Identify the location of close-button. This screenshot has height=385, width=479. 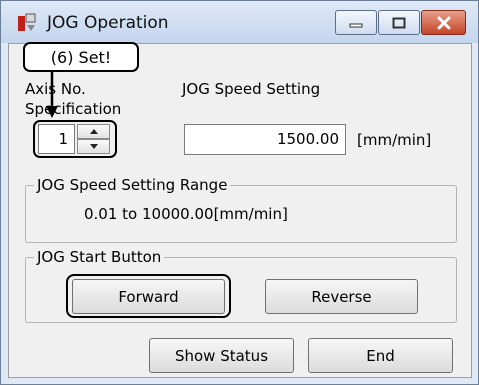
(443, 22).